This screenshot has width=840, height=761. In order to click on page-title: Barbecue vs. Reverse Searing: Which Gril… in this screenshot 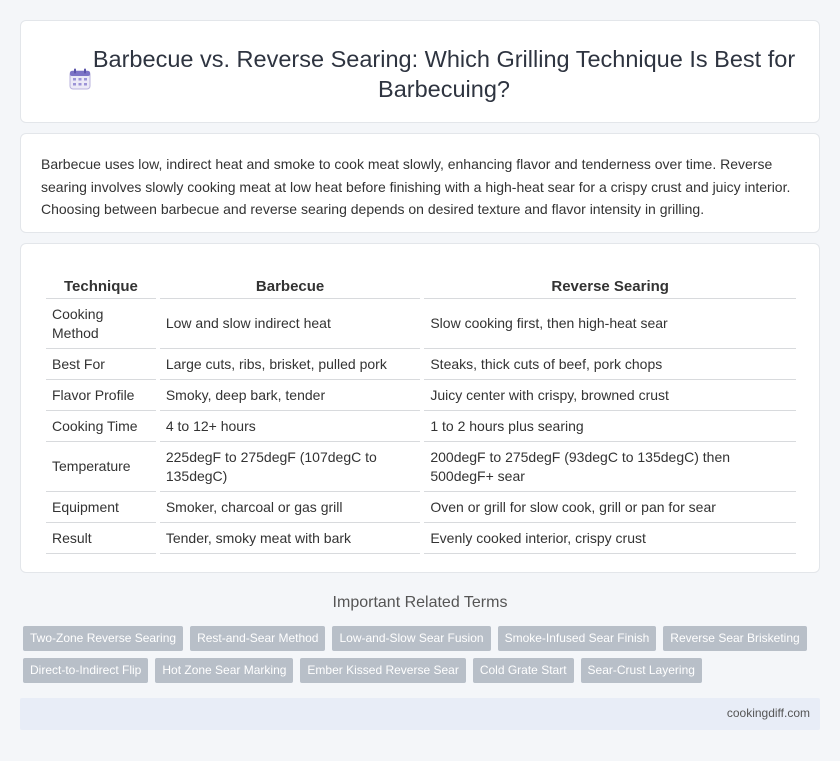, I will do `click(444, 74)`.